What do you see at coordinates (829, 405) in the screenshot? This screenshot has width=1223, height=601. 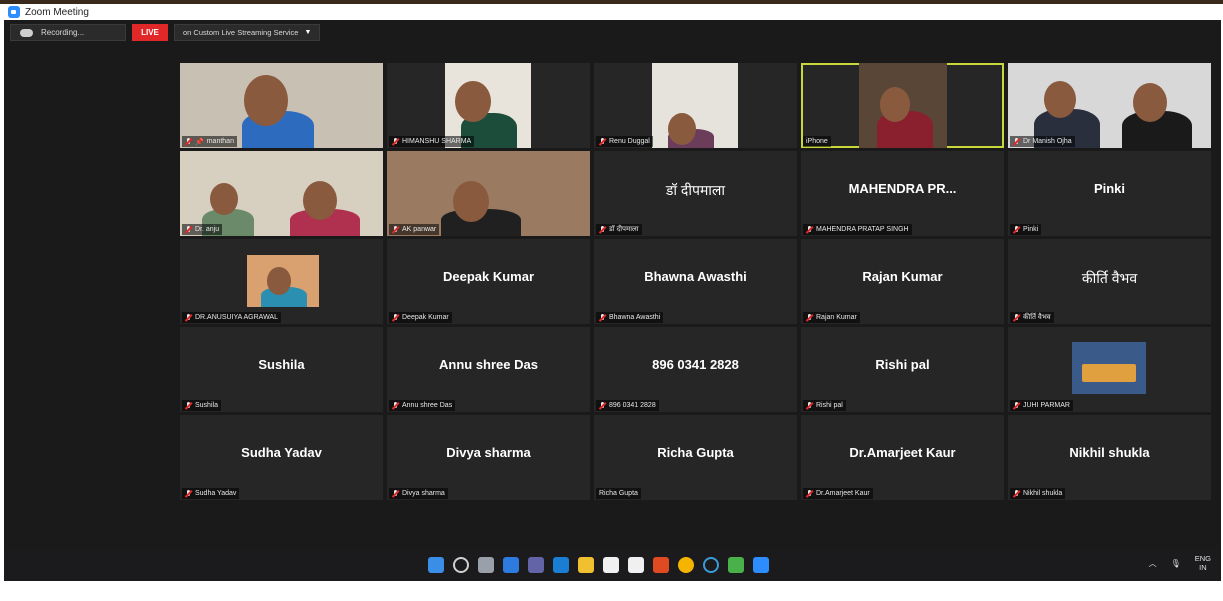 I see `participant-name: Rishi pal` at bounding box center [829, 405].